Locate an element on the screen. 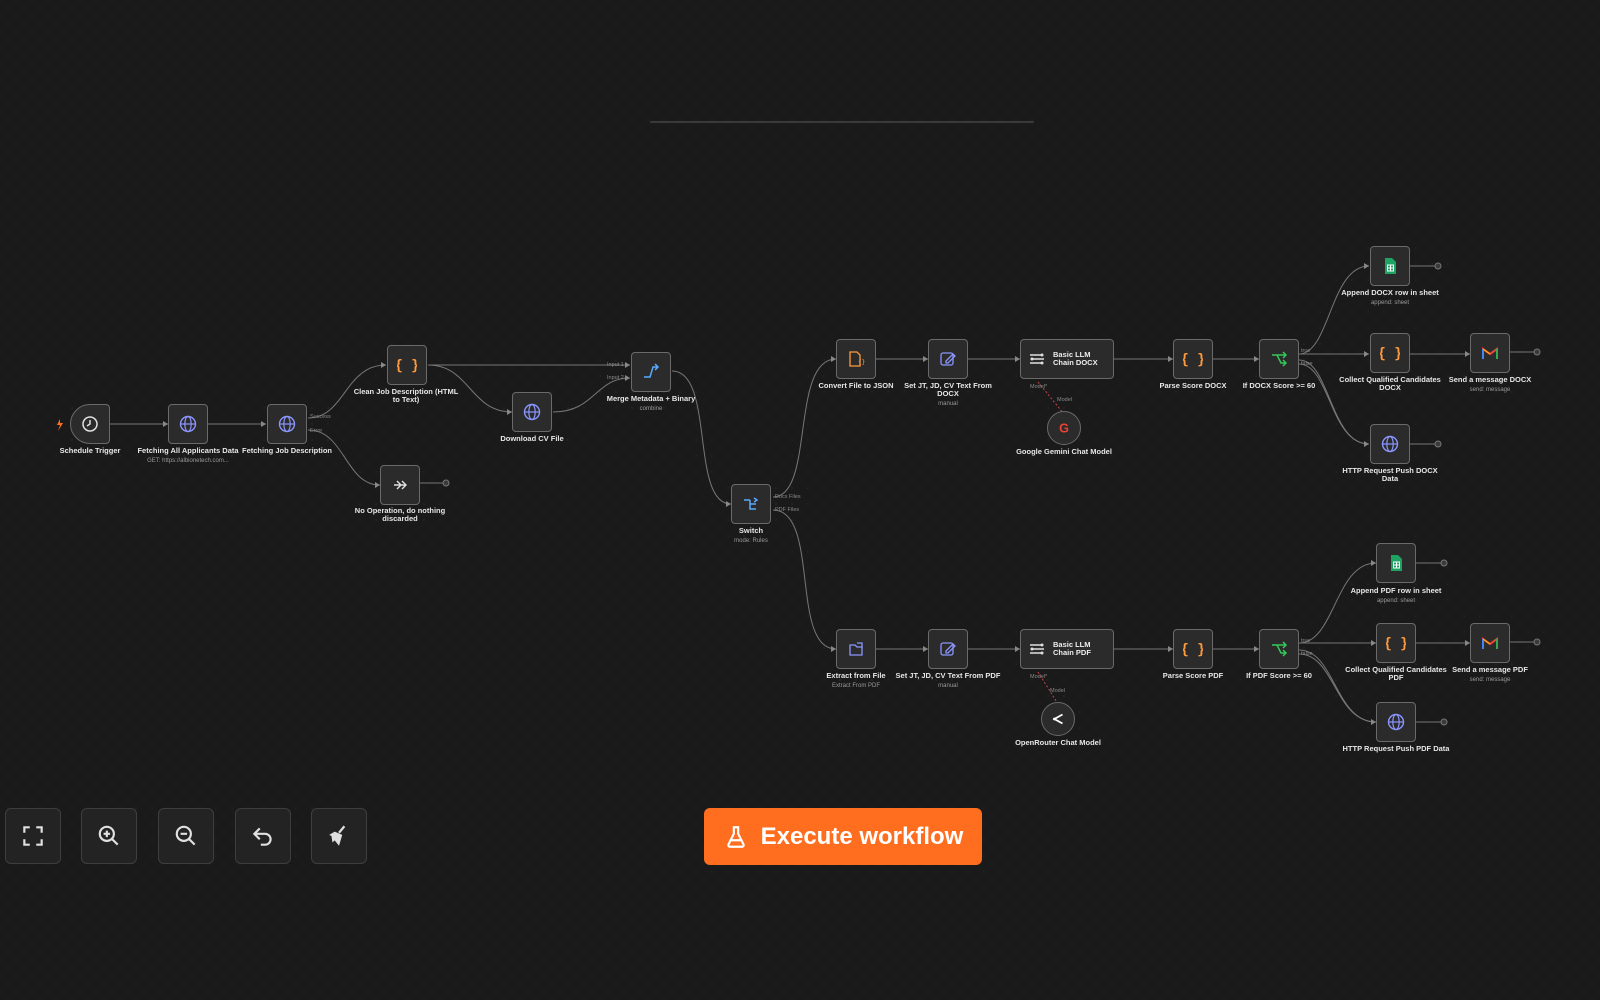  no-op-node is located at coordinates (400, 485).